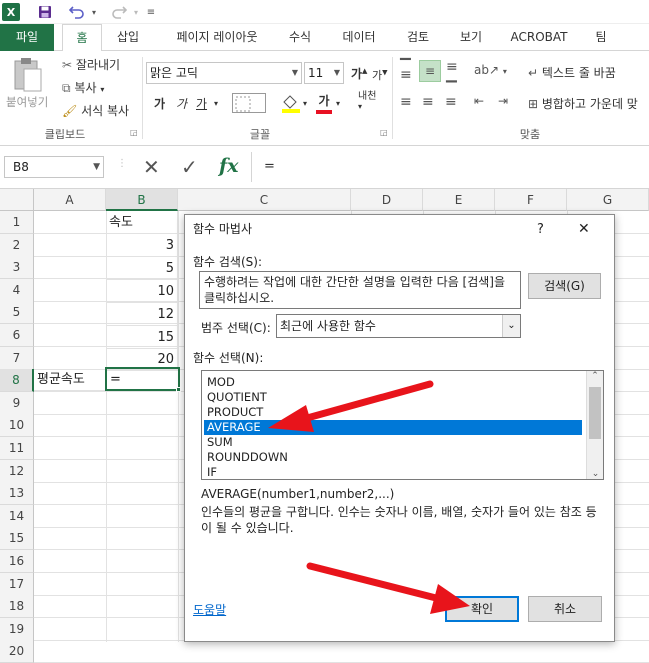  I want to click on category-select: 최근에 사용한 함수 ⌄, so click(398, 326).